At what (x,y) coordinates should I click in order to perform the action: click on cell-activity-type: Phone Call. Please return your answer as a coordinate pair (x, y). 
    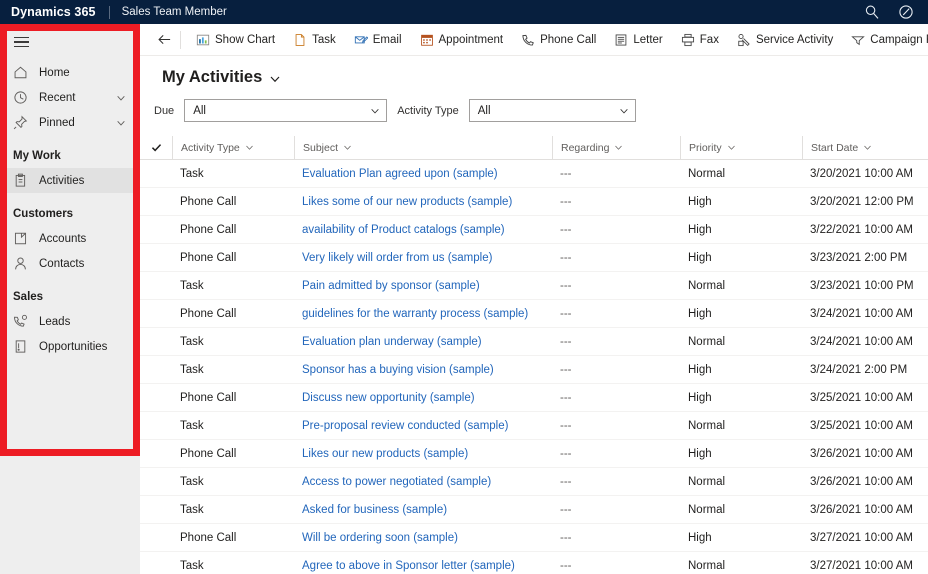
    Looking at the image, I should click on (208, 229).